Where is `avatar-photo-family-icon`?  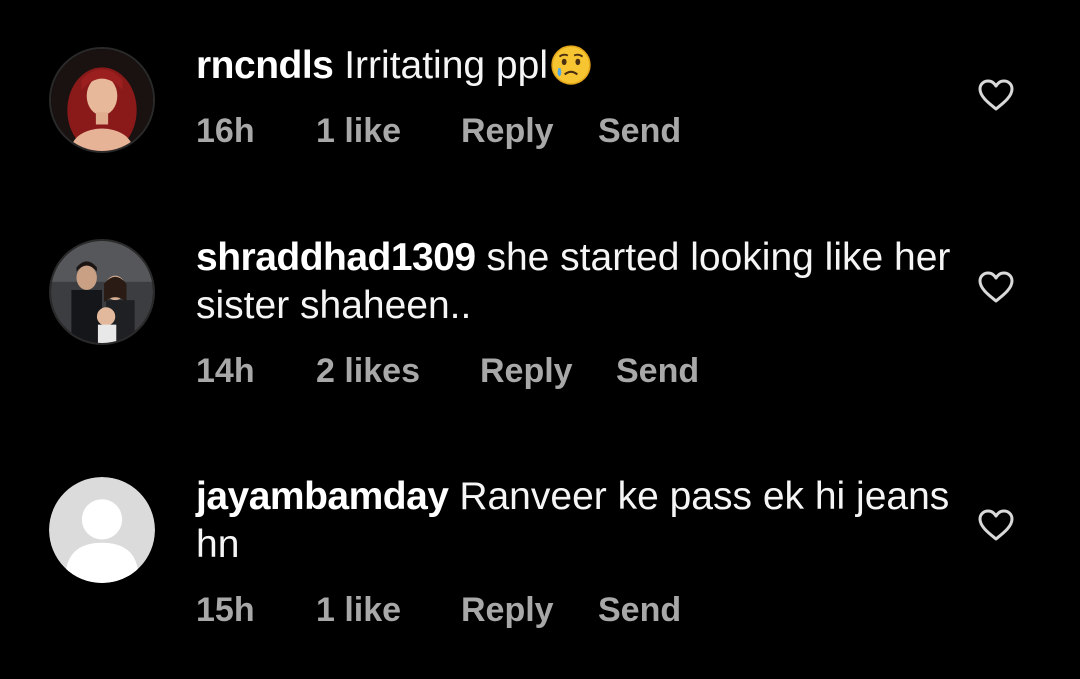 avatar-photo-family-icon is located at coordinates (102, 292).